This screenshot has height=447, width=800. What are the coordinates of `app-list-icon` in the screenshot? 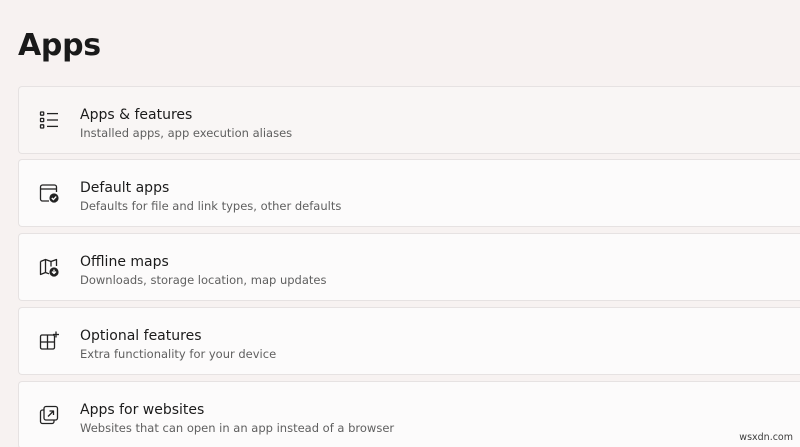 It's located at (49, 120).